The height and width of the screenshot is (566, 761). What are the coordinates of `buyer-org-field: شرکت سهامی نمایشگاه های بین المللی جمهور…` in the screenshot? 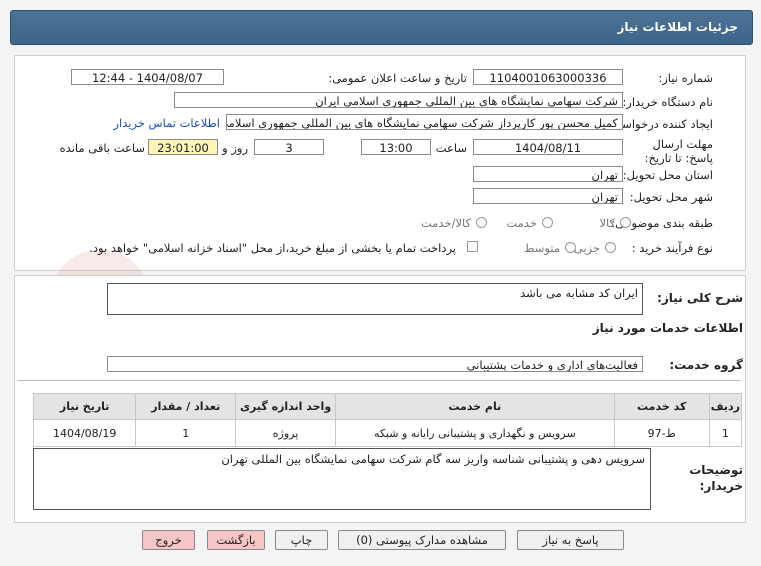 It's located at (398, 100).